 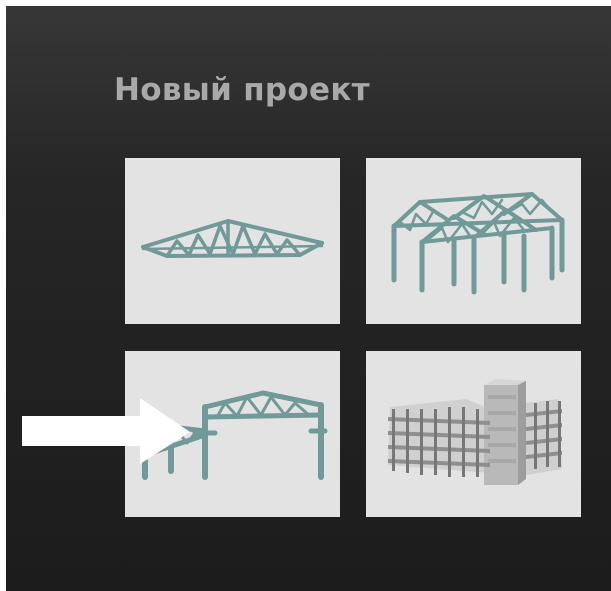 What do you see at coordinates (242, 90) in the screenshot?
I see `dialog-title: Новый проект` at bounding box center [242, 90].